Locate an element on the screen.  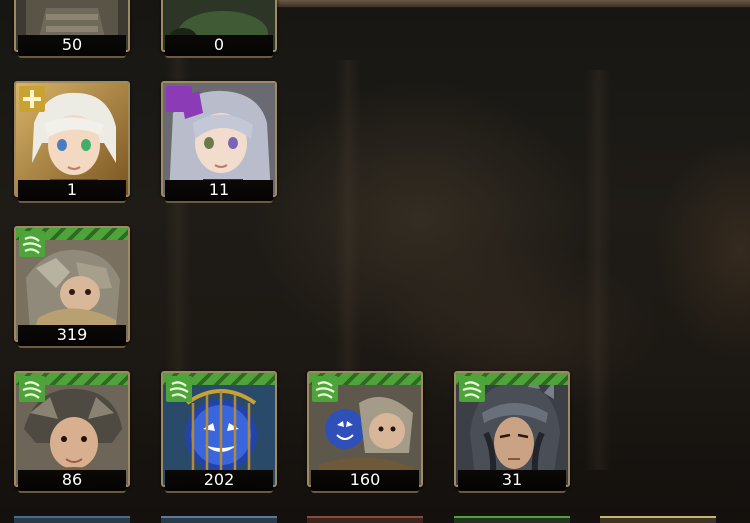
unit-count-bar: 202 is located at coordinates (219, 481).